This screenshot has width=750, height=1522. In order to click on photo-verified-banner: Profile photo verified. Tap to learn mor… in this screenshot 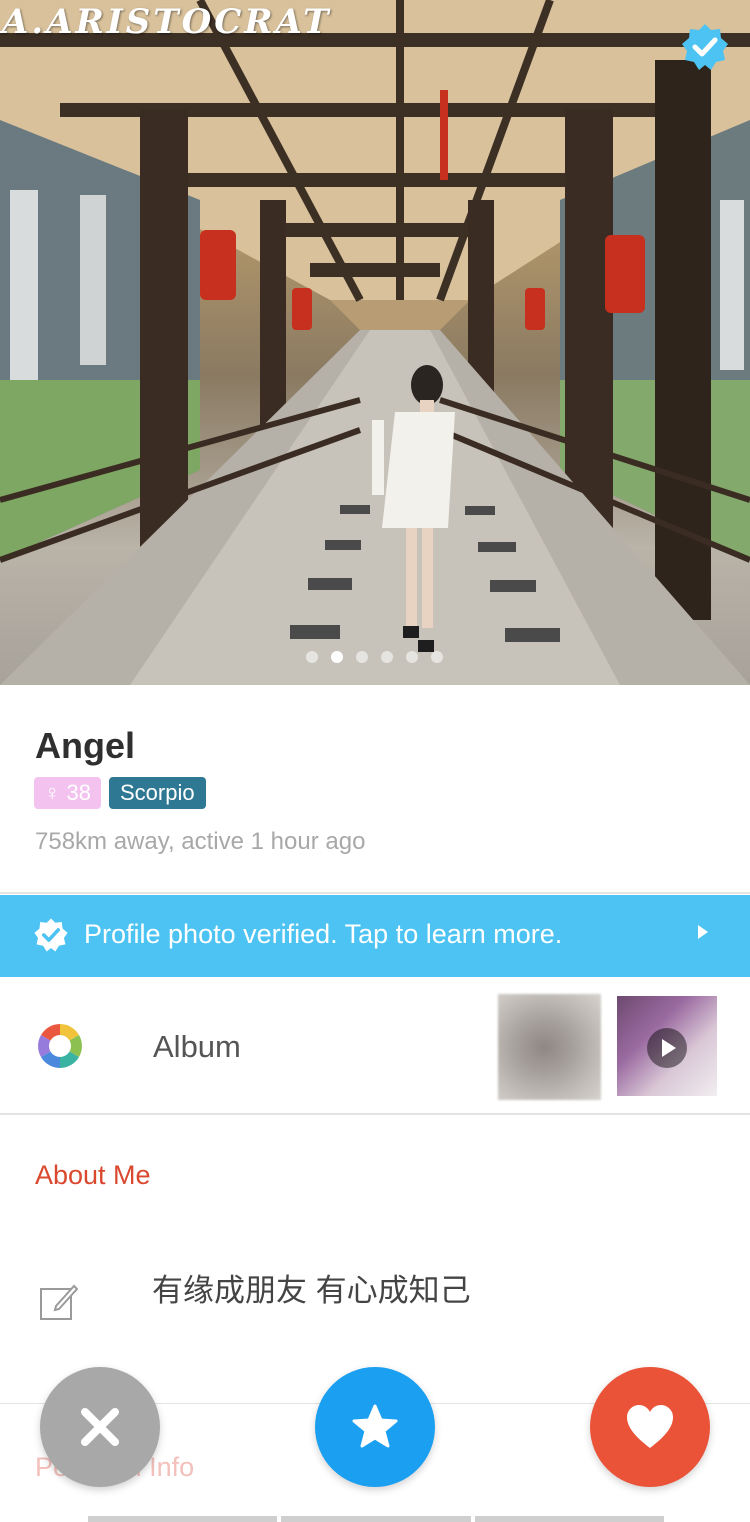, I will do `click(375, 936)`.